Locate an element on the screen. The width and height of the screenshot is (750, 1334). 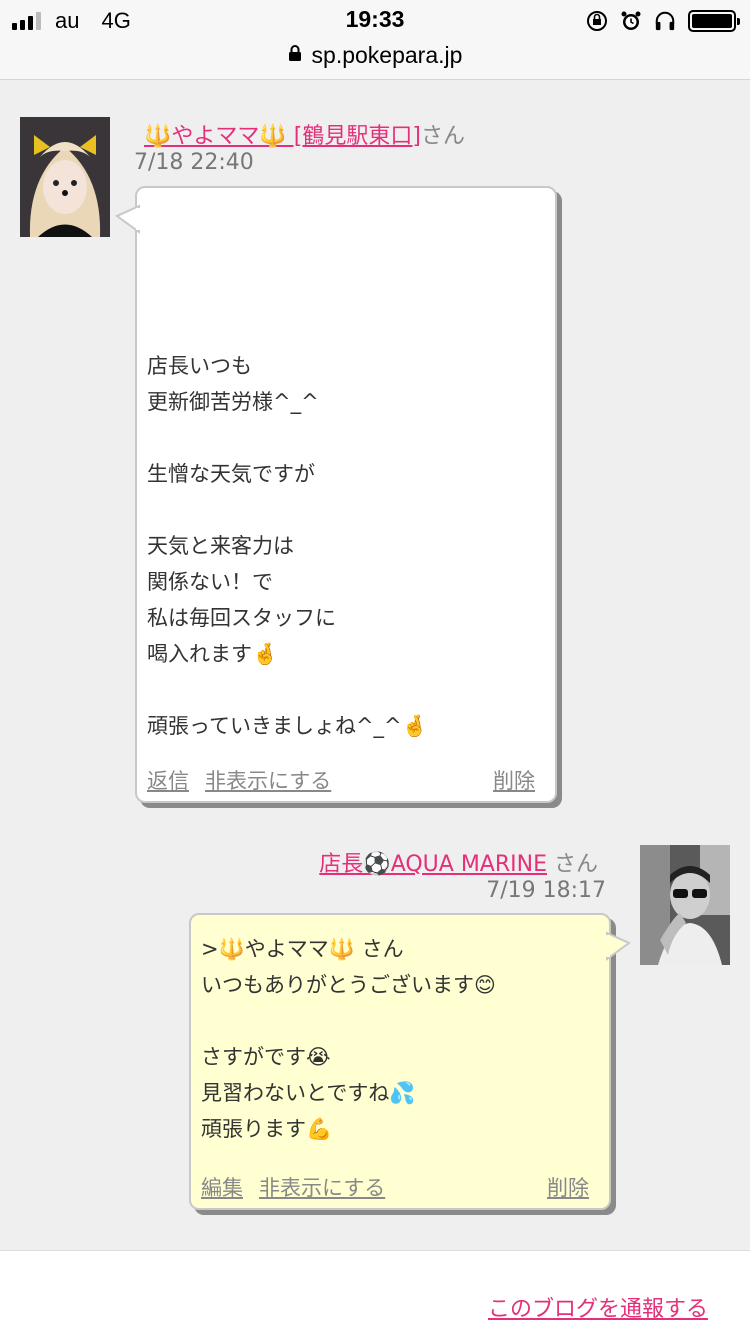
message-line: 頑張っていきましょね^_^🤞 is located at coordinates (287, 726).